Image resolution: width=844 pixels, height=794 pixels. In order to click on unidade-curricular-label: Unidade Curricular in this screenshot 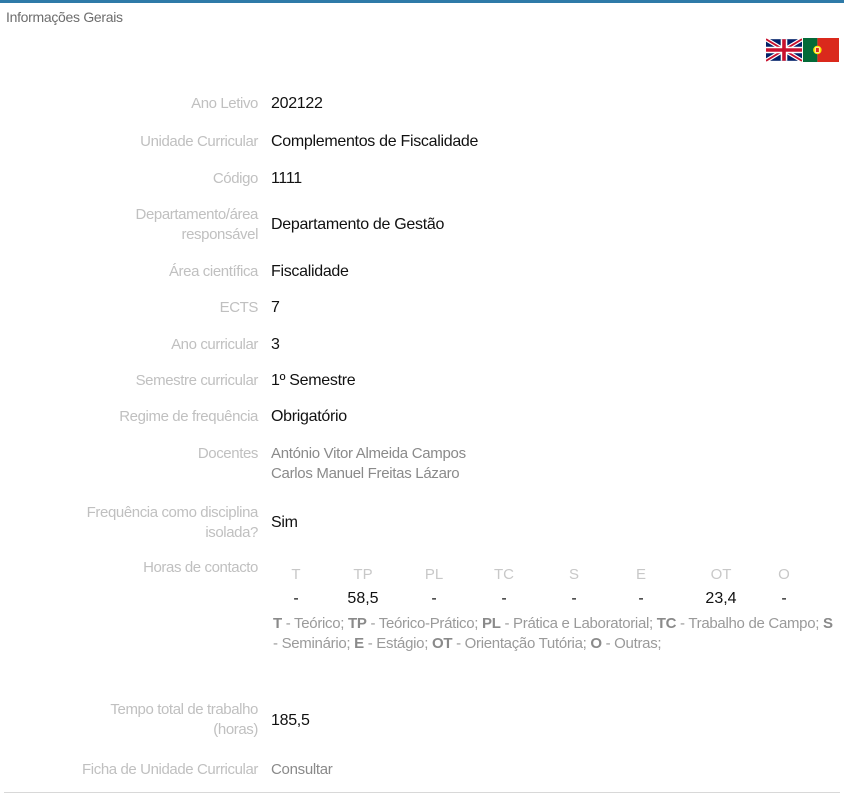, I will do `click(199, 141)`.